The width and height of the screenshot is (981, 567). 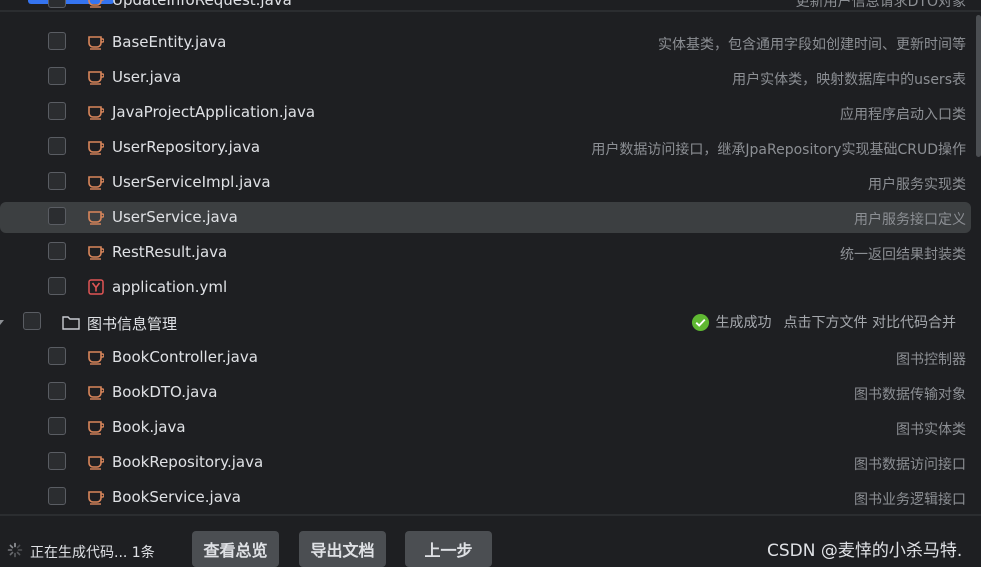 I want to click on file-row: BookController.java 图书控制器, so click(x=485, y=357).